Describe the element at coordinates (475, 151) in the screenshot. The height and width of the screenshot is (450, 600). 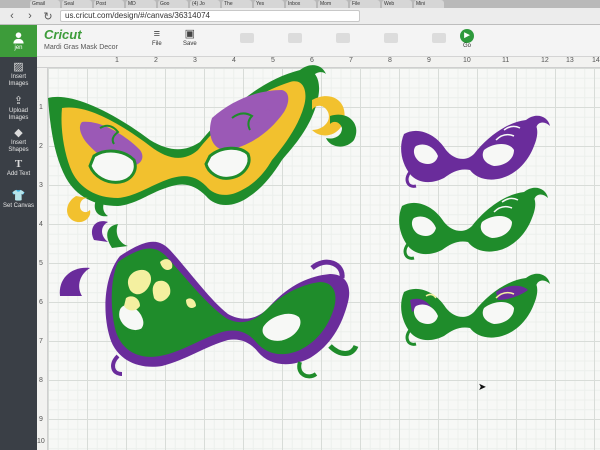
I see `mask-purple-small` at that location.